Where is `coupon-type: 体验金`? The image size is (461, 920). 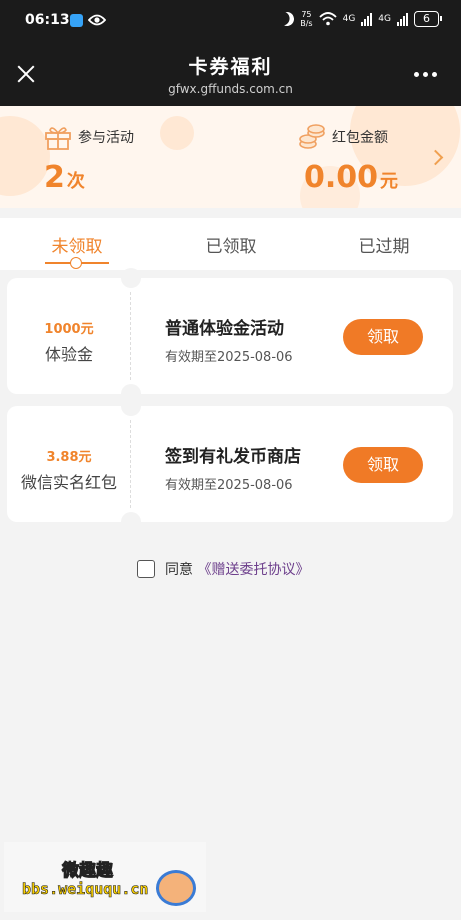
coupon-type: 体验金 is located at coordinates (68, 354).